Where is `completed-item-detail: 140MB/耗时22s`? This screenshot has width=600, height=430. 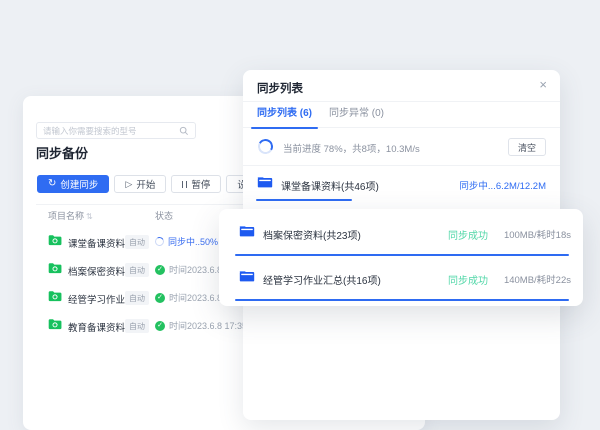
completed-item-detail: 140MB/耗时22s is located at coordinates (537, 280).